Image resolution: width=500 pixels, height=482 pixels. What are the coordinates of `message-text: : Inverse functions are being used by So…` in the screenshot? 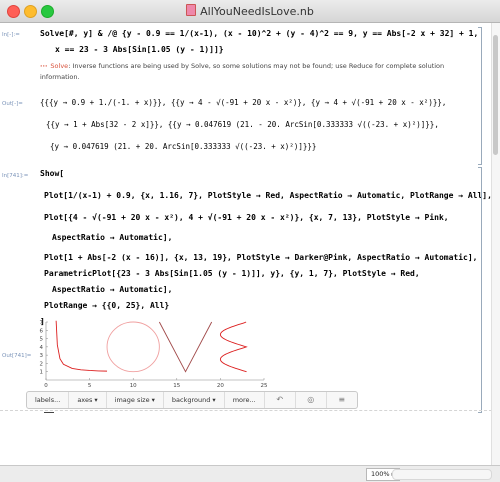 It's located at (242, 71).